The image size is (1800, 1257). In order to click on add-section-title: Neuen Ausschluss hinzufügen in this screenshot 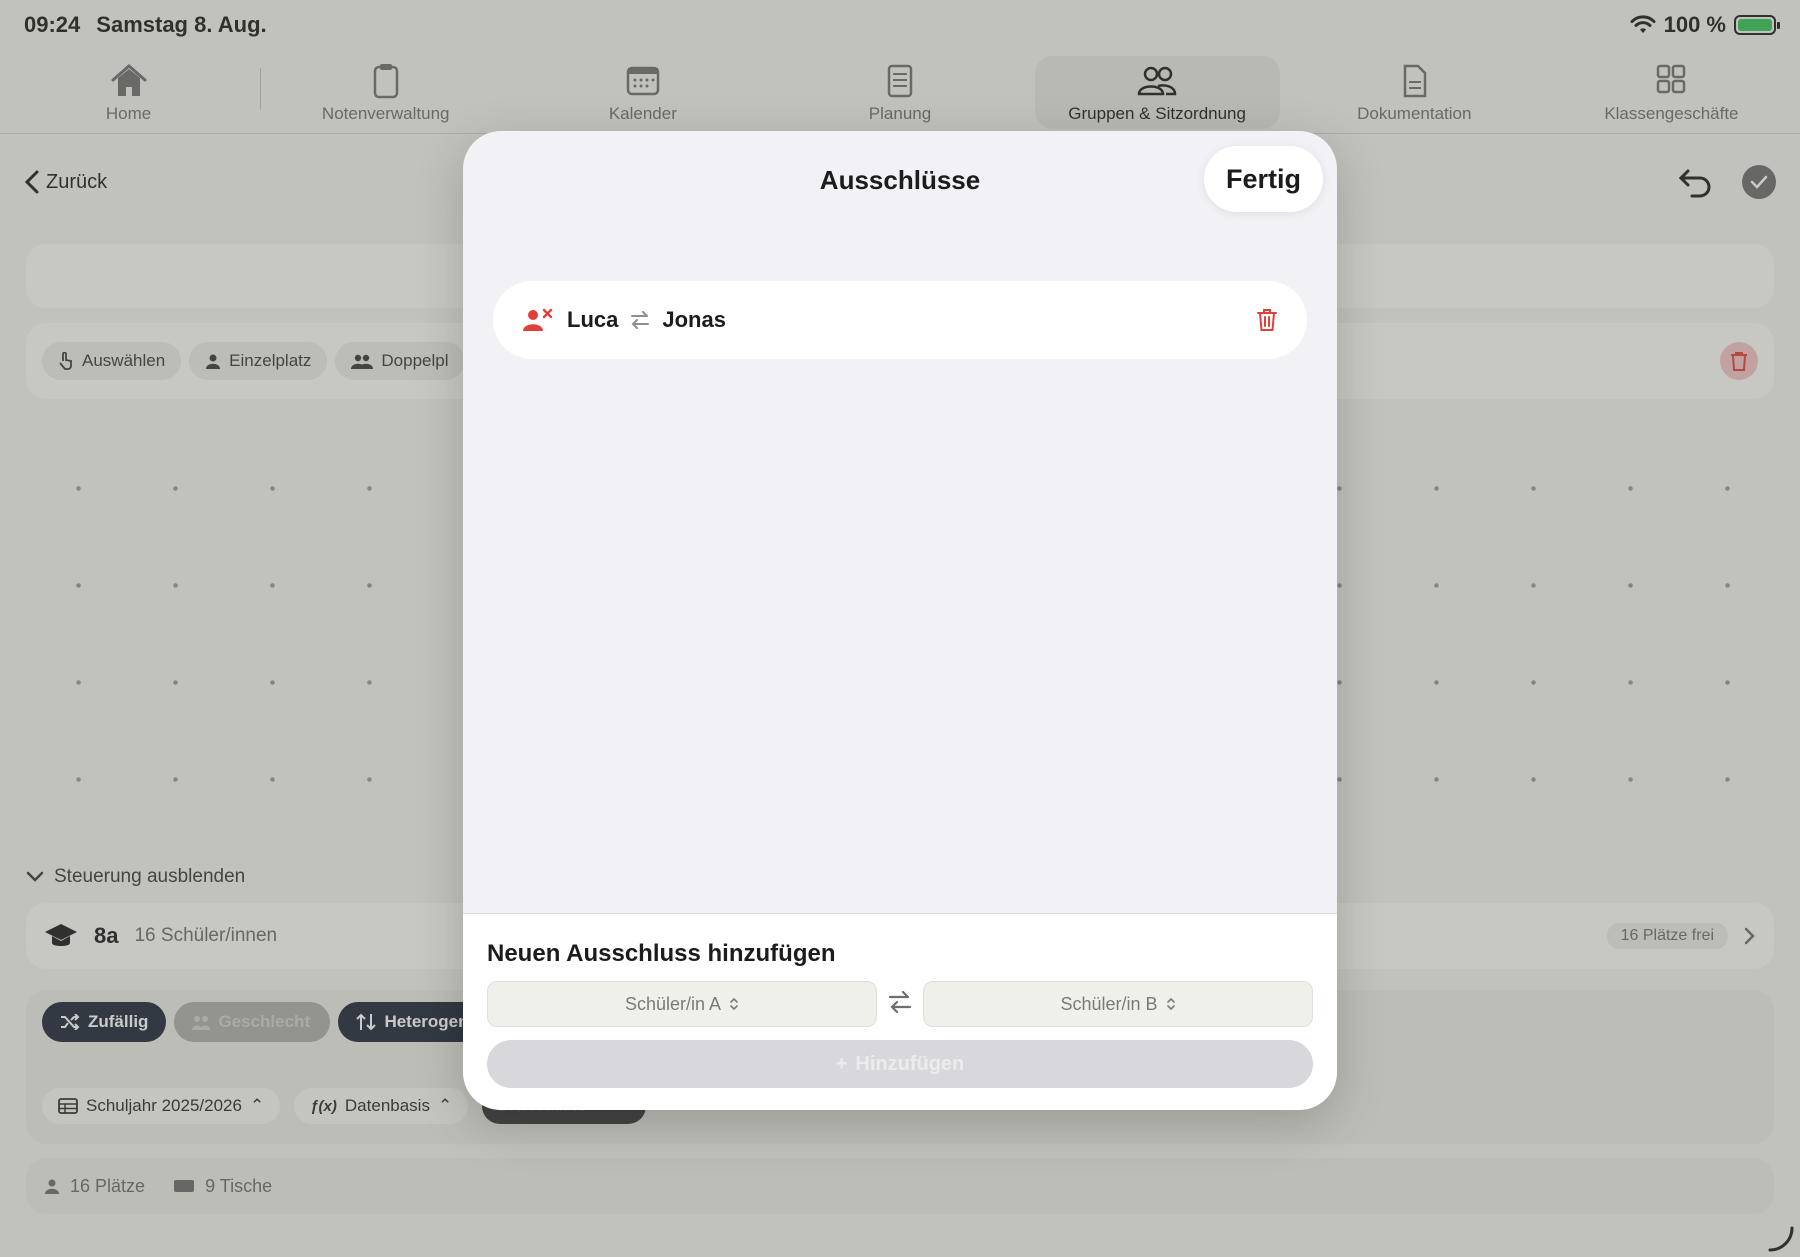, I will do `click(661, 953)`.